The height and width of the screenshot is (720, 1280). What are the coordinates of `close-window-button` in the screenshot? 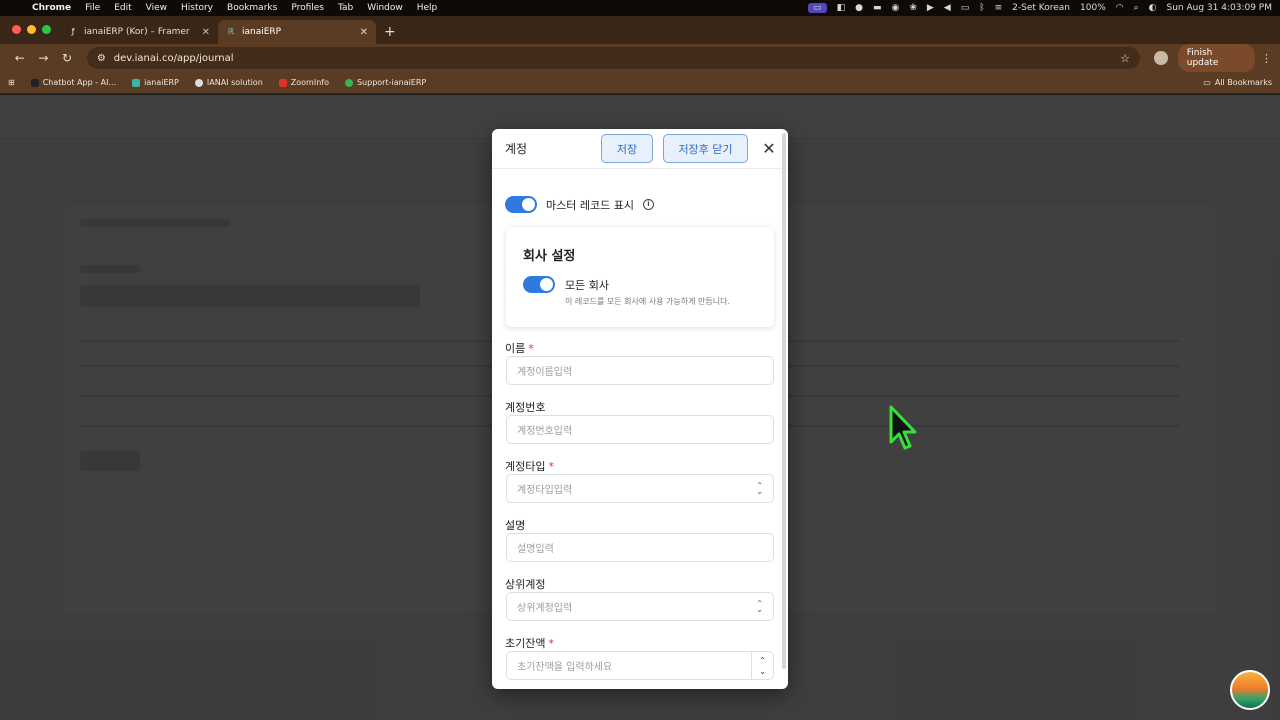 It's located at (16, 29).